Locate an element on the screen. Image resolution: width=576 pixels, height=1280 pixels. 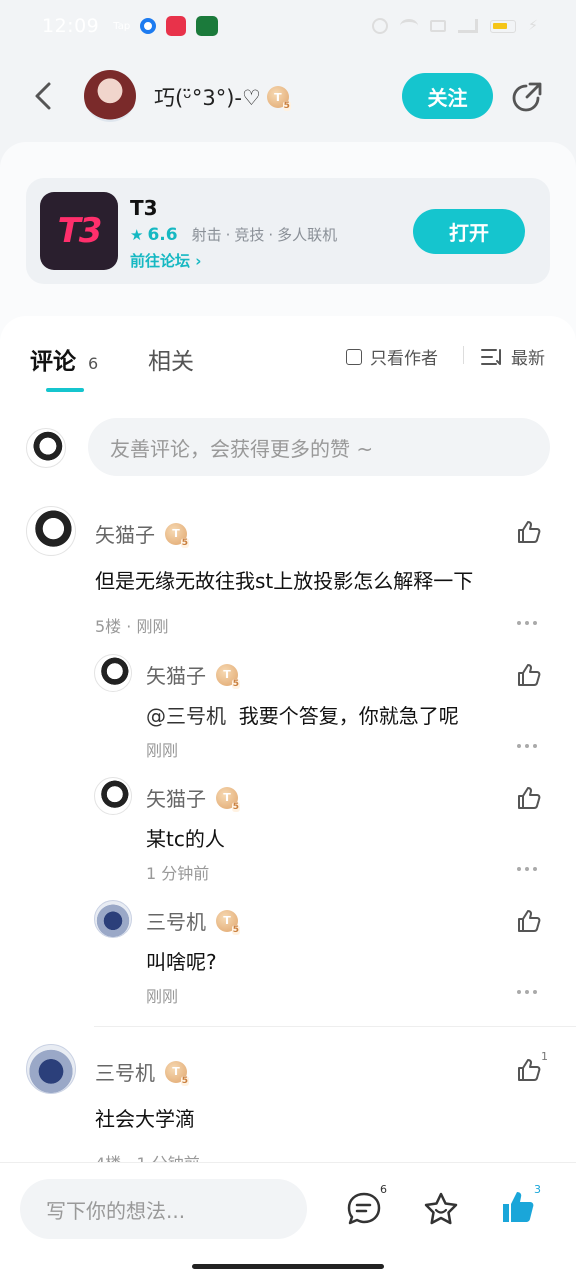
status-bar: 12:09 Tap ⚡ is located at coordinates (288, 26).